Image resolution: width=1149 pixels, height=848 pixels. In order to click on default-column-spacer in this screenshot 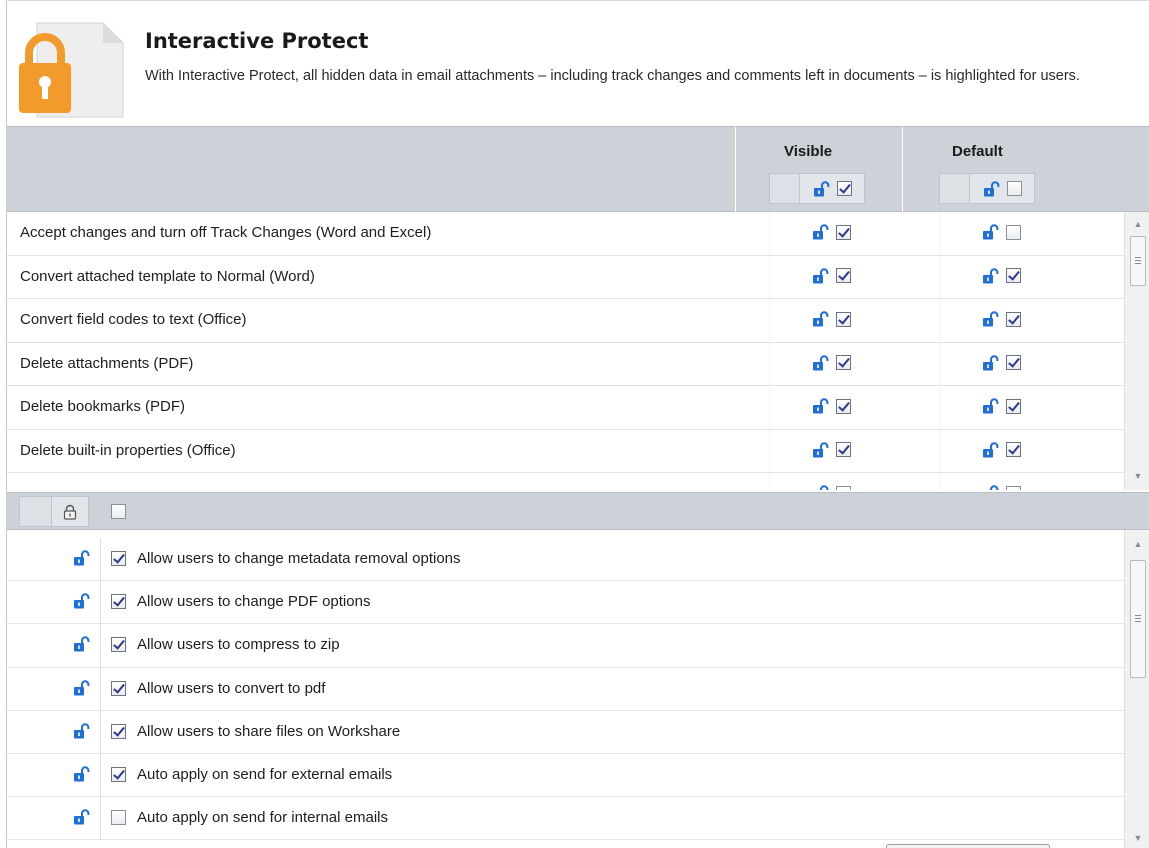, I will do `click(954, 188)`.